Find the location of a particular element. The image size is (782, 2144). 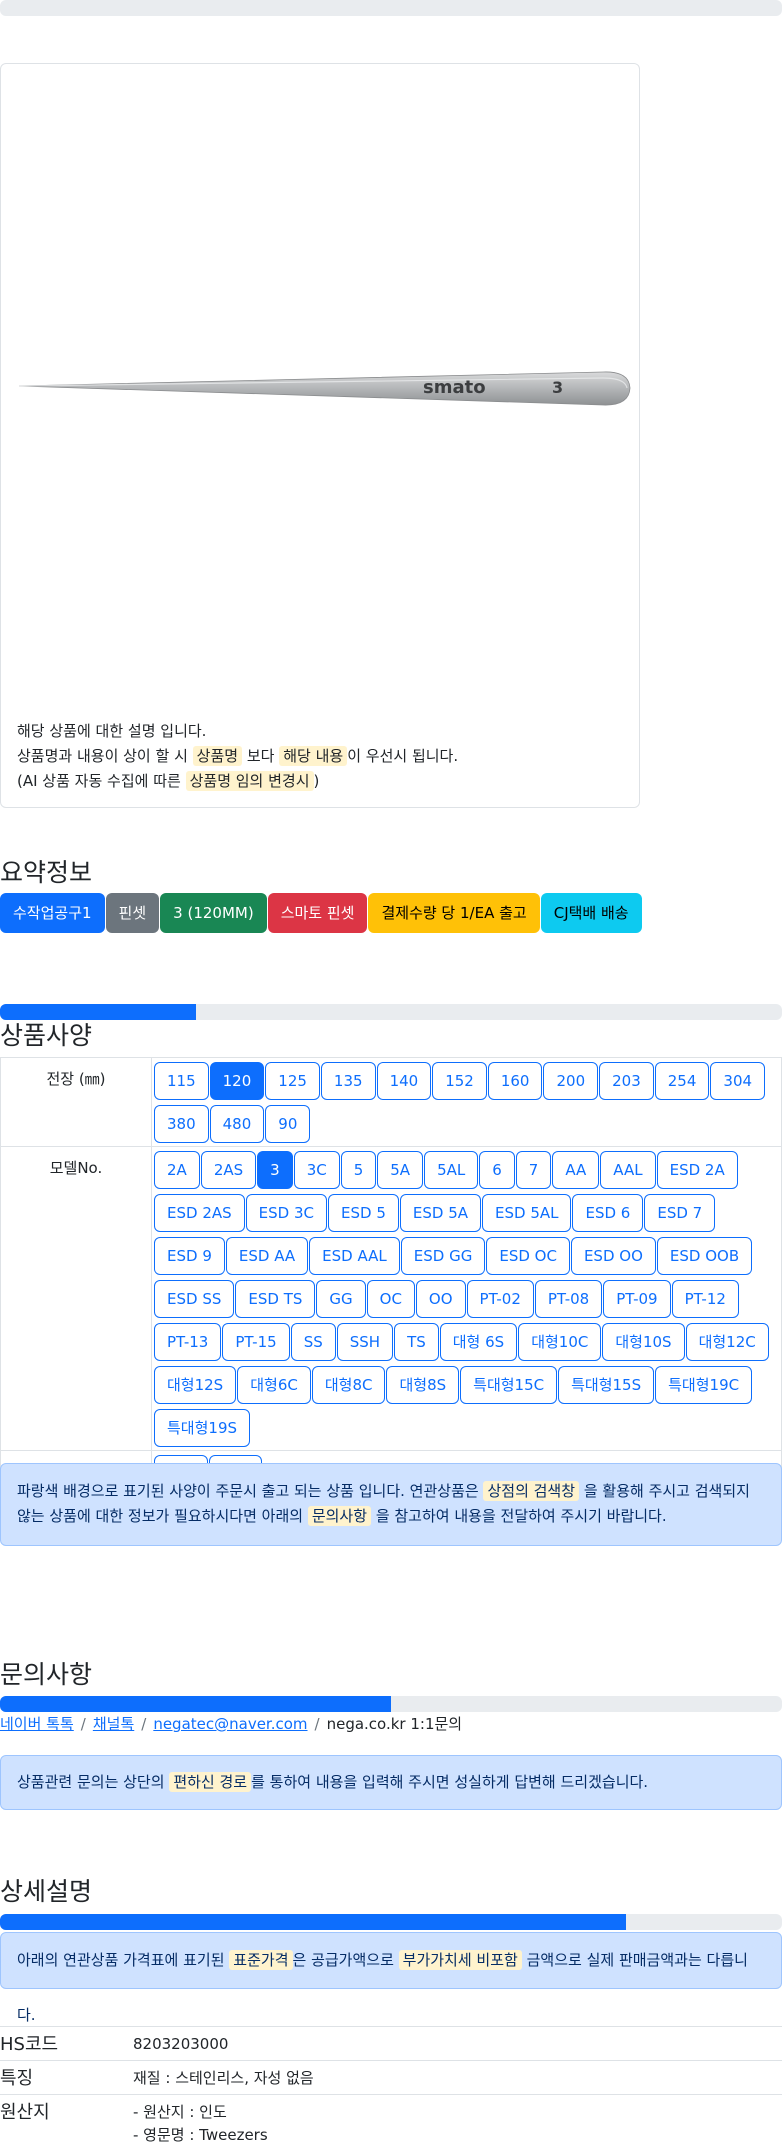

spec-option: 90 is located at coordinates (288, 1124).